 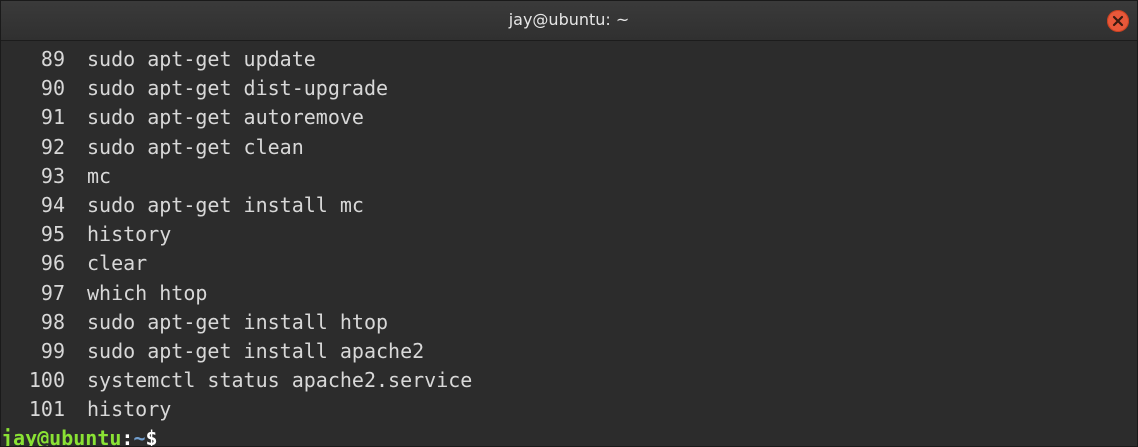 I want to click on history-number: 96, so click(x=52, y=263).